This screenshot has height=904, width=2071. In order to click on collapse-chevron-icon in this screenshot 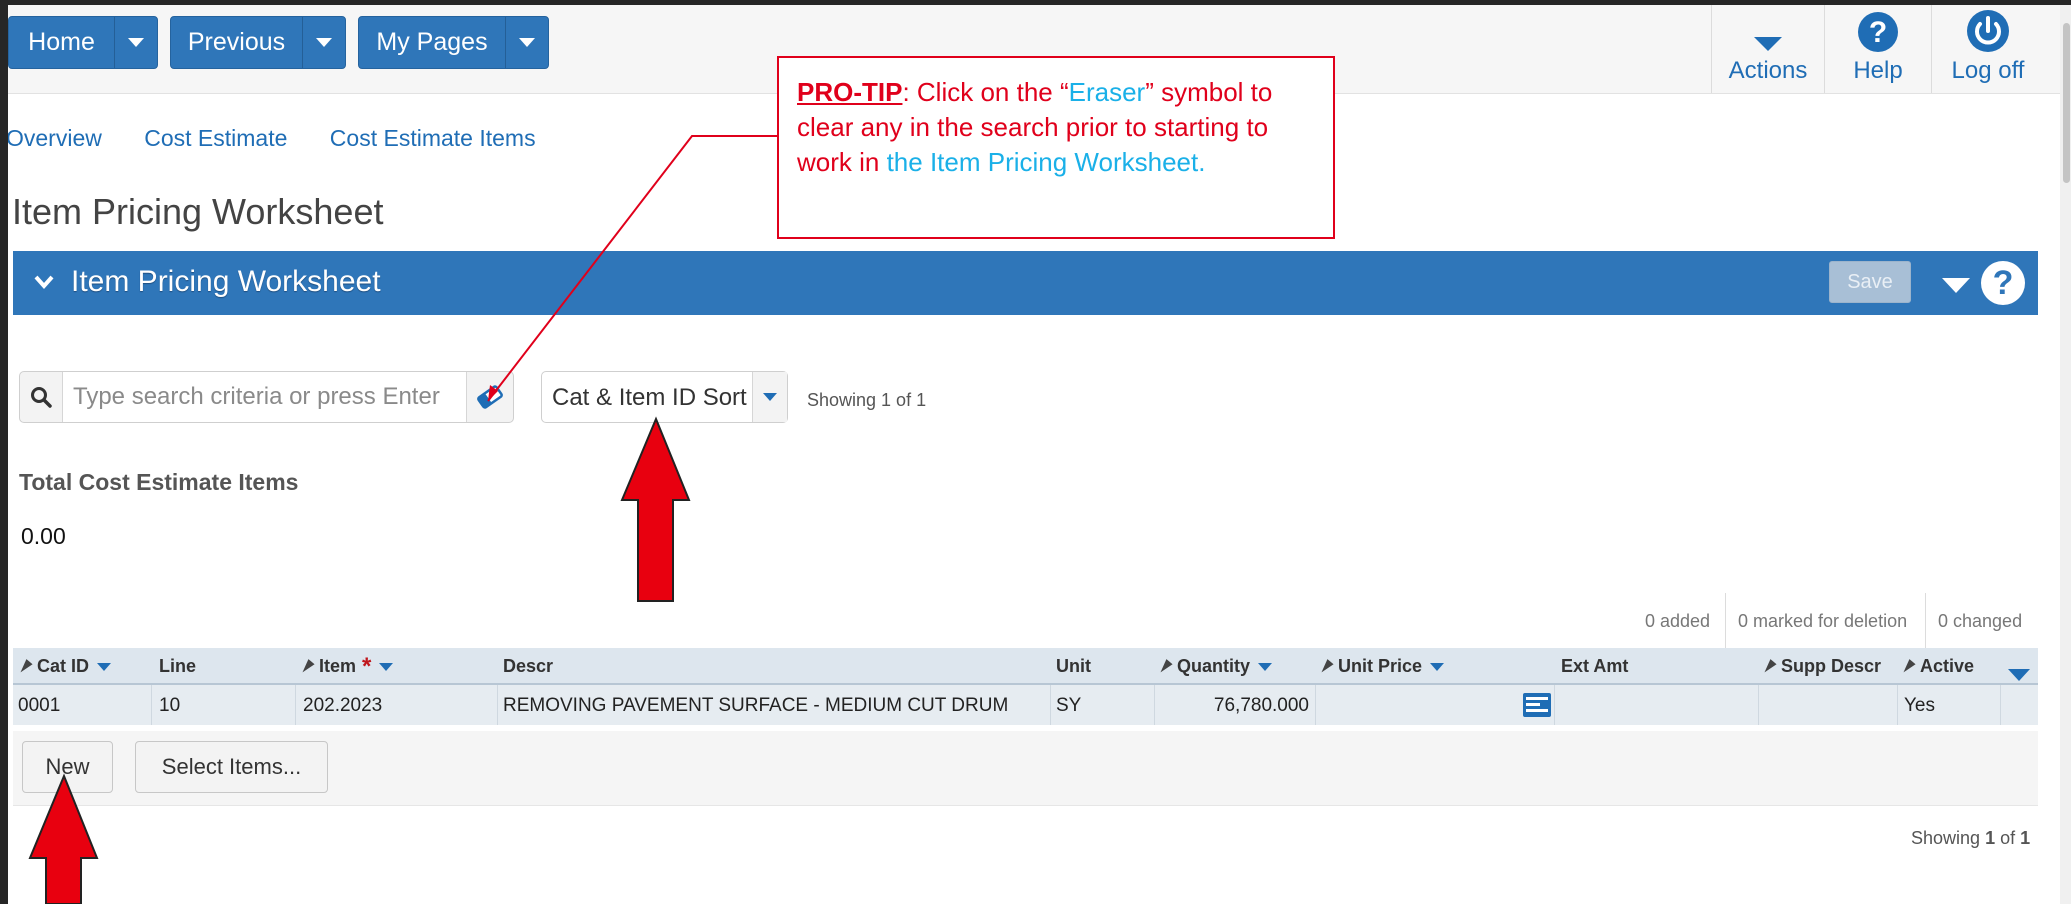, I will do `click(44, 284)`.